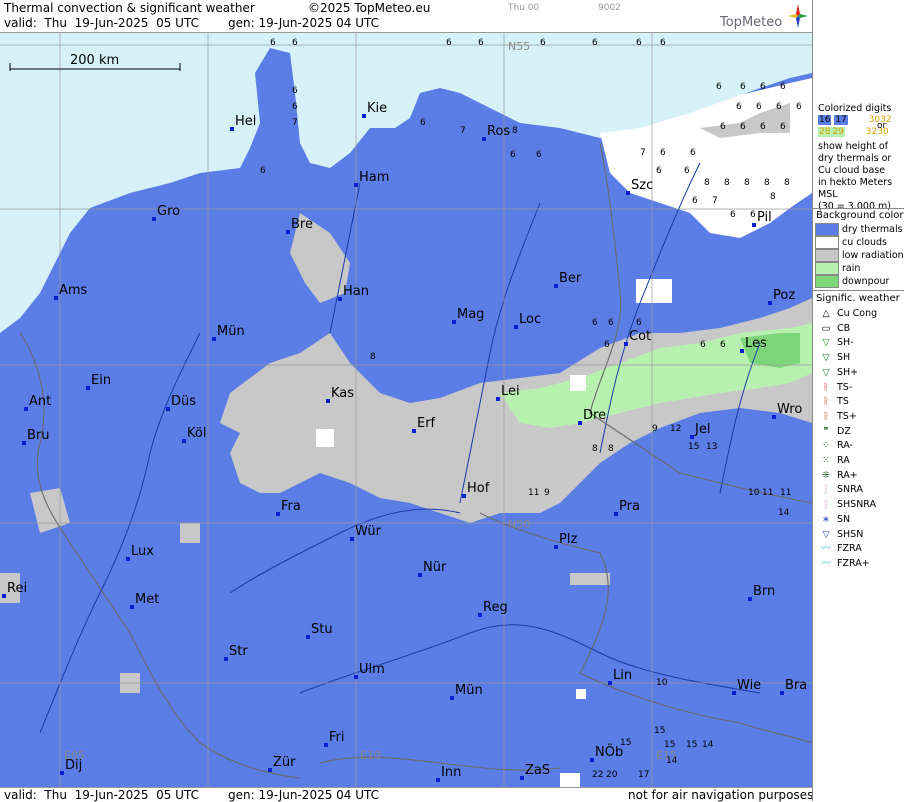 Image resolution: width=904 pixels, height=802 pixels. Describe the element at coordinates (17, 588) in the screenshot. I see `city-label: Rei` at that location.